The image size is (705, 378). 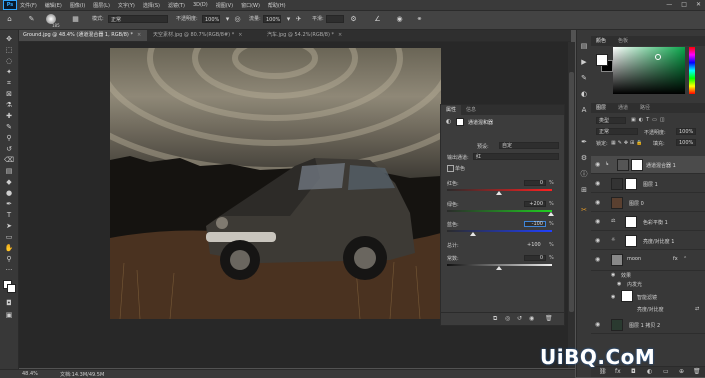 I want to click on paths-icon: ✒, so click(x=584, y=142).